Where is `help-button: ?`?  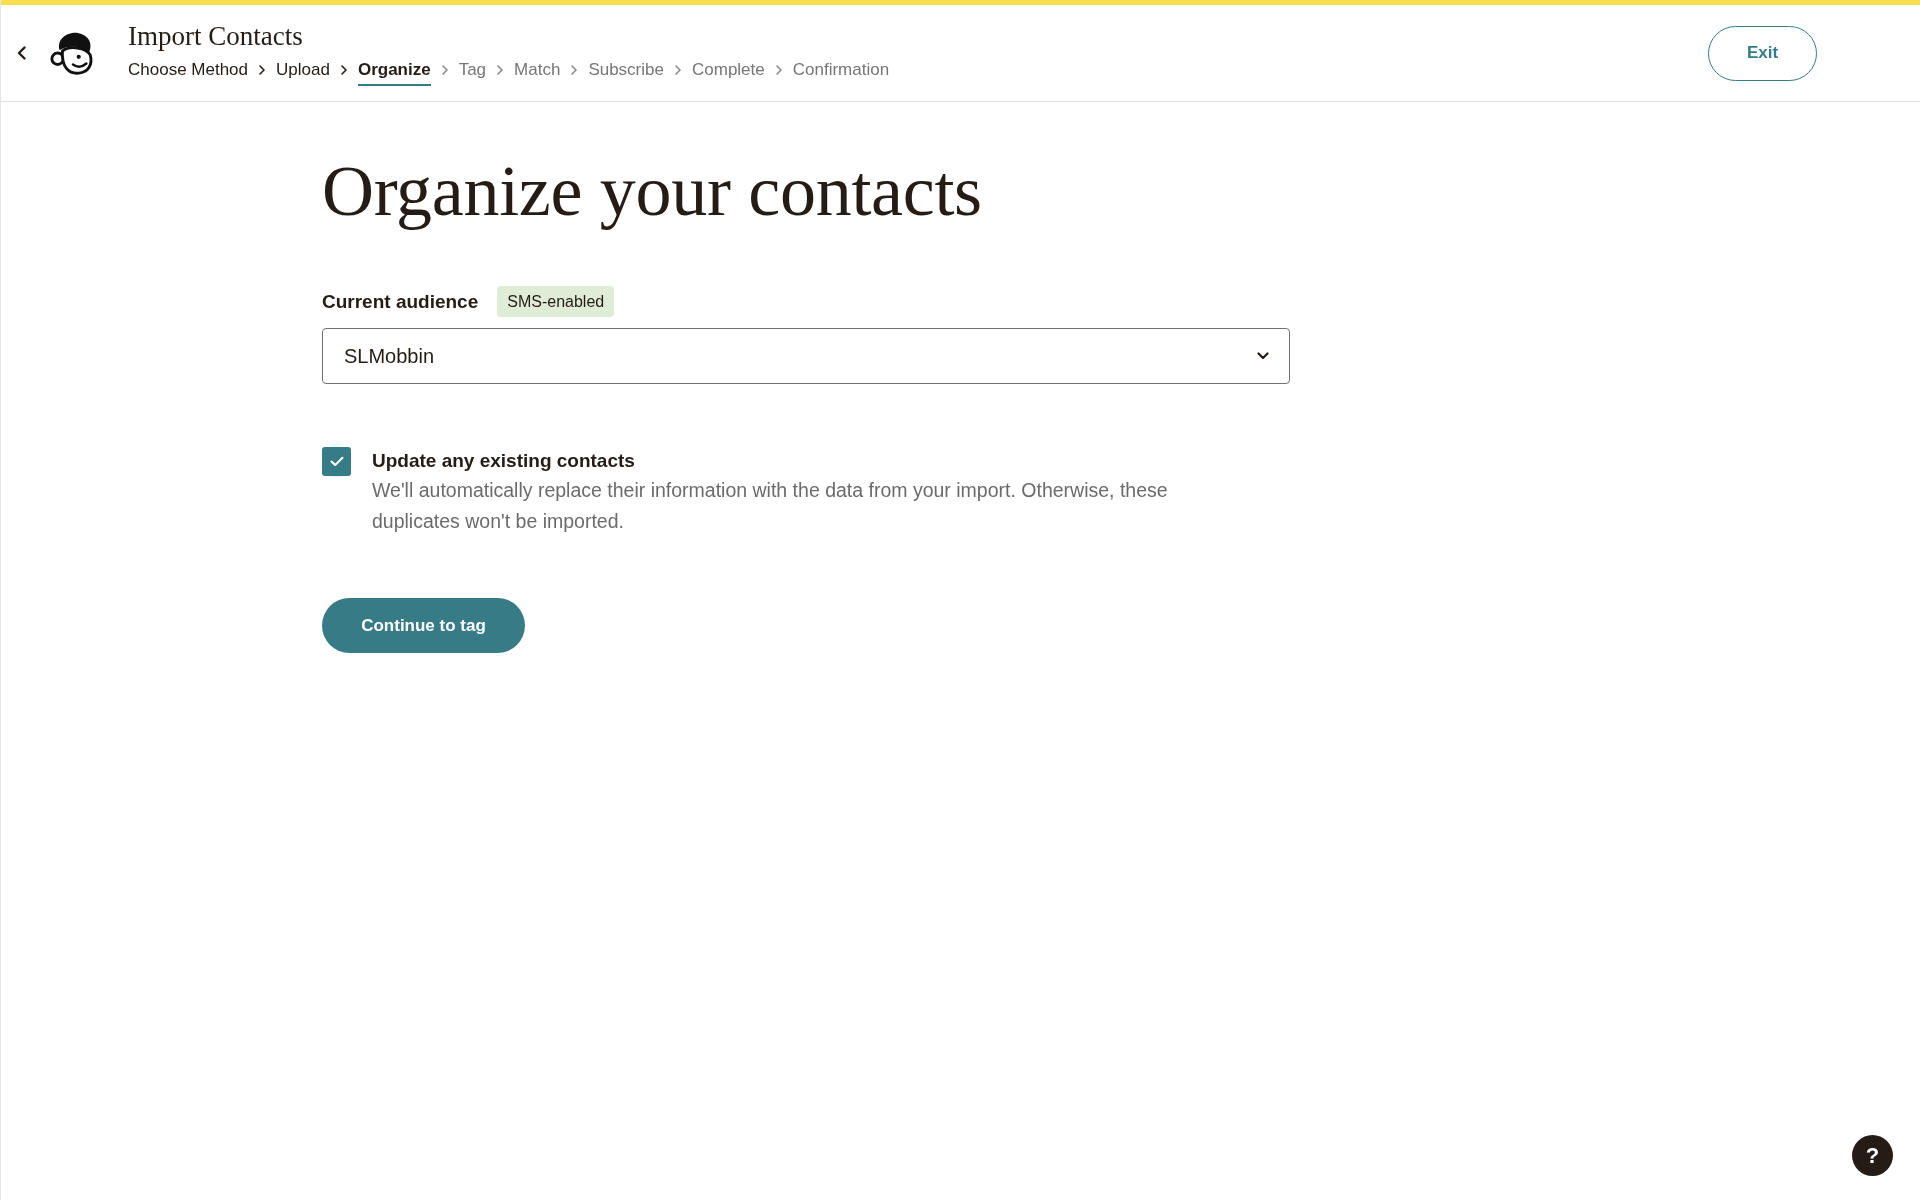
help-button: ? is located at coordinates (1872, 1155).